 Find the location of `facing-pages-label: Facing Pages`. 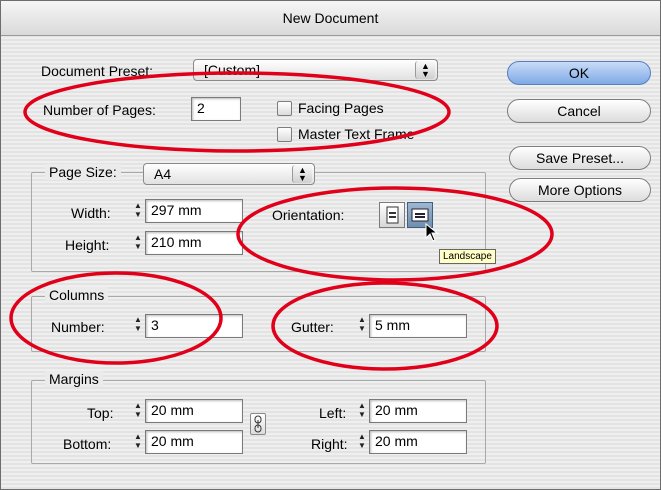

facing-pages-label: Facing Pages is located at coordinates (341, 108).